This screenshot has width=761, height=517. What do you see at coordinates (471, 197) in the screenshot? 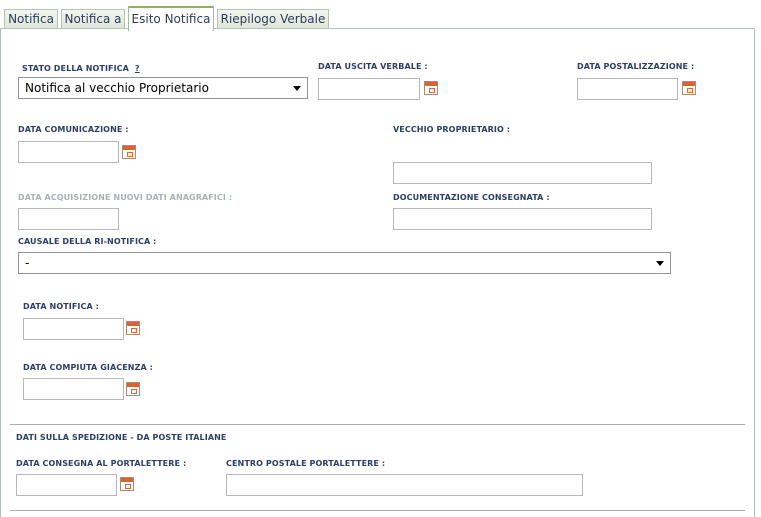
I see `documentazione-consegnata-label: DOCUMENTAZIONE CONSEGNATA :` at bounding box center [471, 197].